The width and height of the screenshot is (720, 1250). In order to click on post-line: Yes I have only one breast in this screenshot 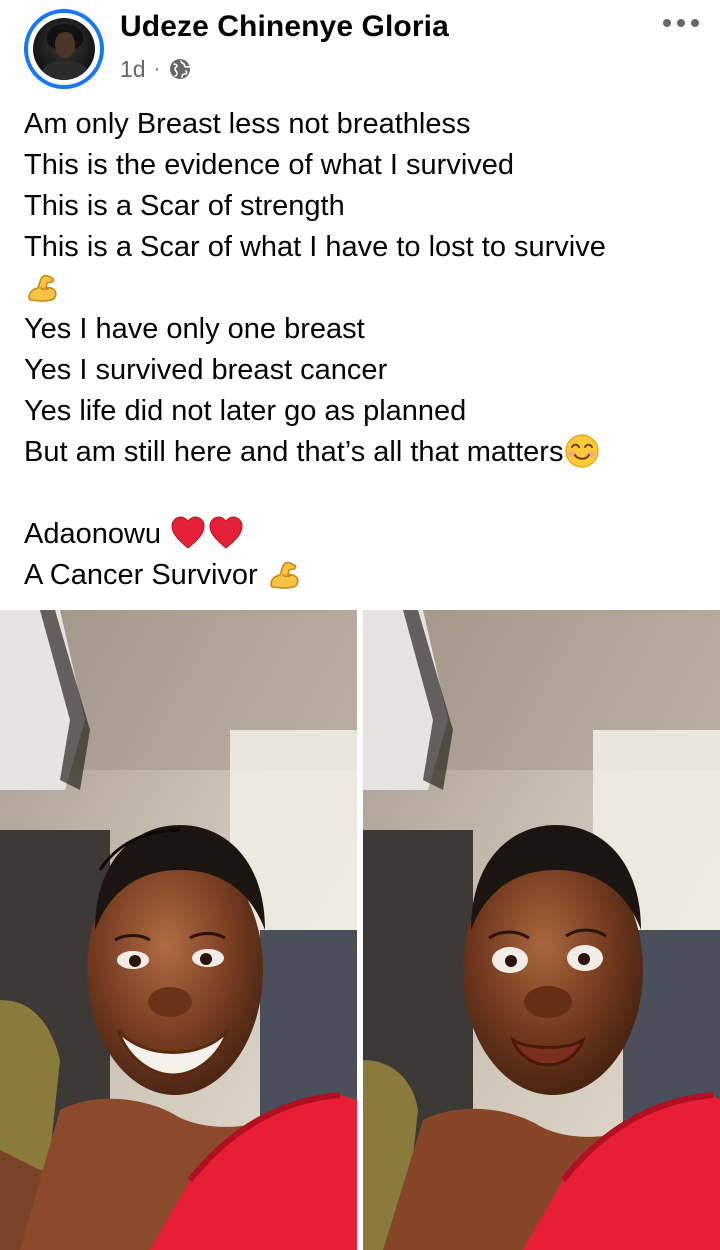, I will do `click(194, 329)`.